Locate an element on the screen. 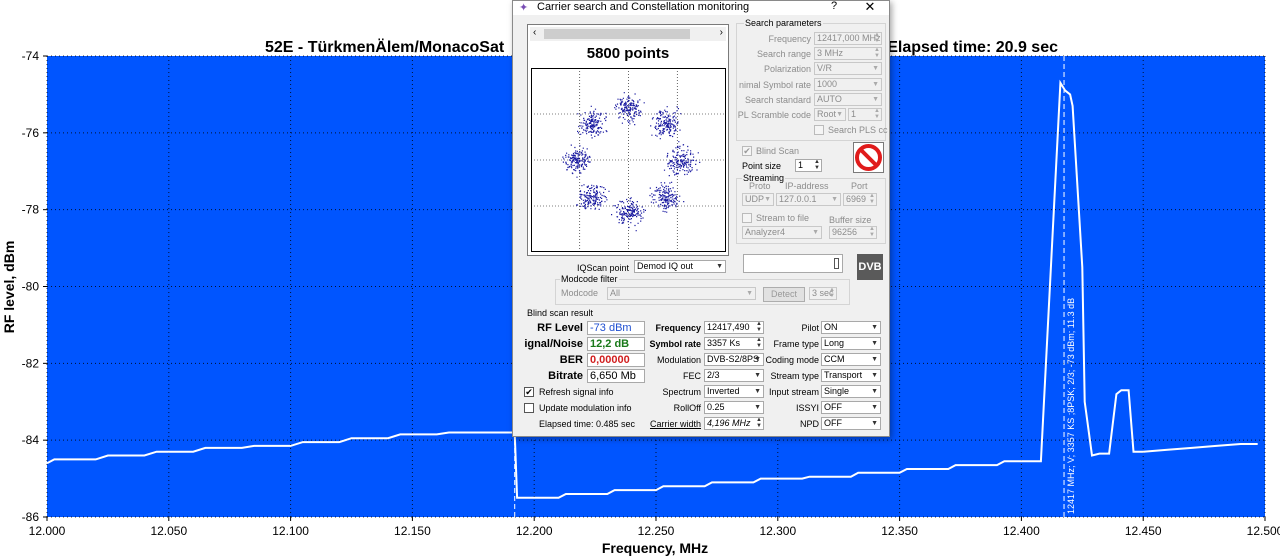 The image size is (1280, 559). search-standard-select: AUTO ▼ is located at coordinates (848, 99).